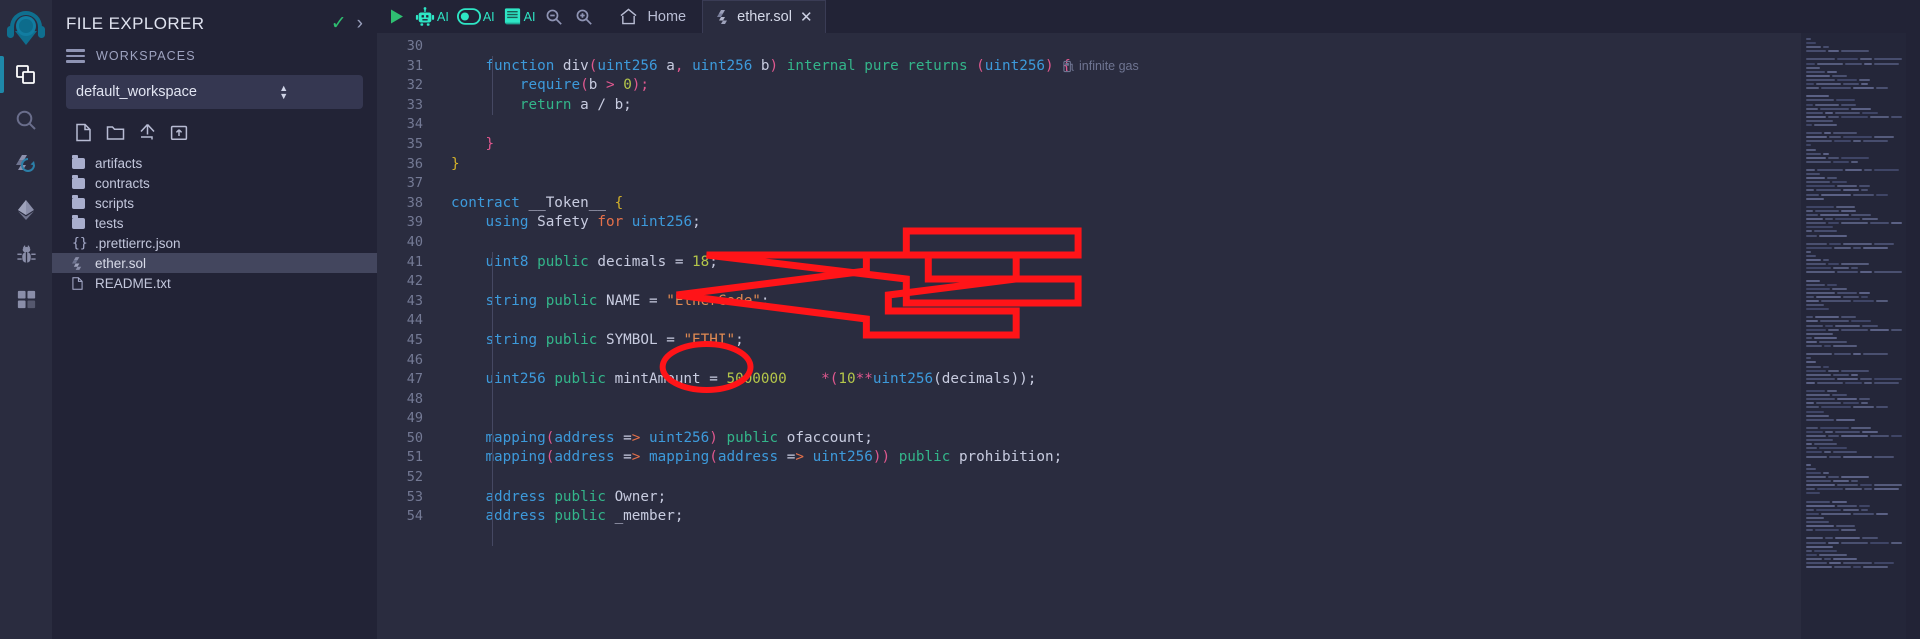 The image size is (1920, 639). What do you see at coordinates (26, 29) in the screenshot?
I see `remix-logo-icon` at bounding box center [26, 29].